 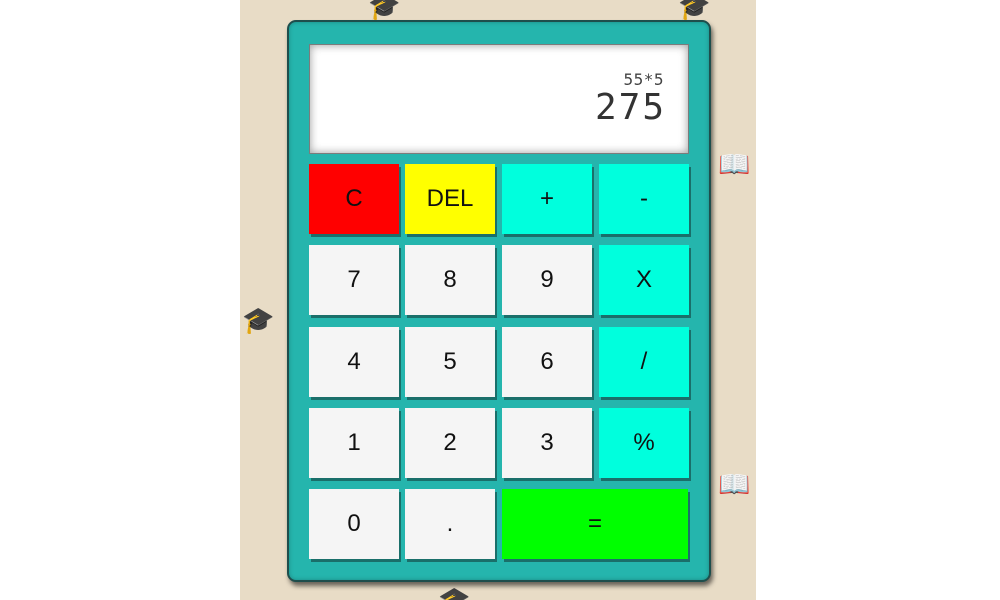 What do you see at coordinates (644, 362) in the screenshot?
I see `divide-button: /` at bounding box center [644, 362].